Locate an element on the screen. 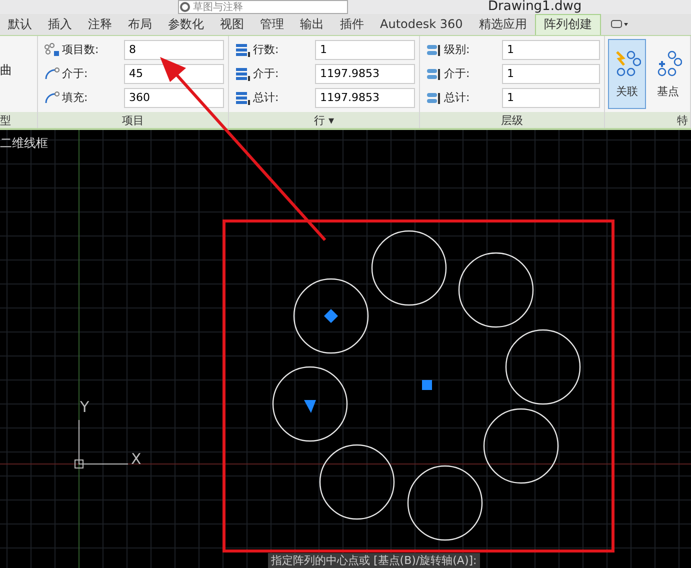 The height and width of the screenshot is (568, 691). triangle-grip is located at coordinates (310, 406).